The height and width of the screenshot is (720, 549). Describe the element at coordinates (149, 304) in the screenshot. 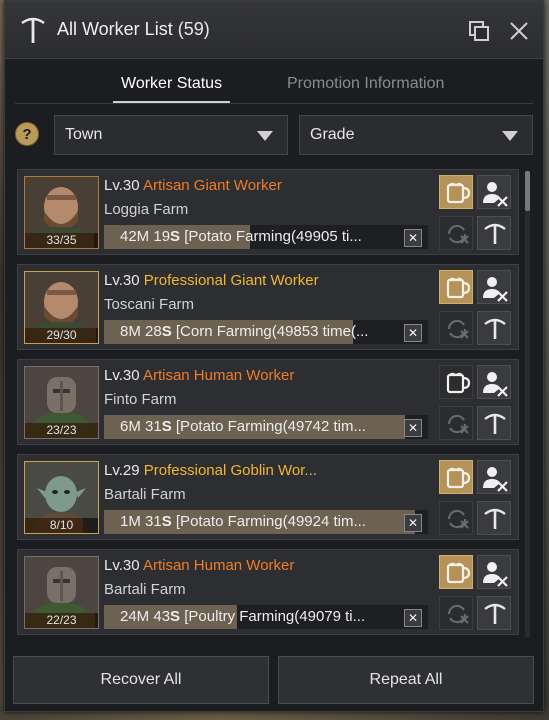

I see `worker-farm: Toscani Farm` at that location.